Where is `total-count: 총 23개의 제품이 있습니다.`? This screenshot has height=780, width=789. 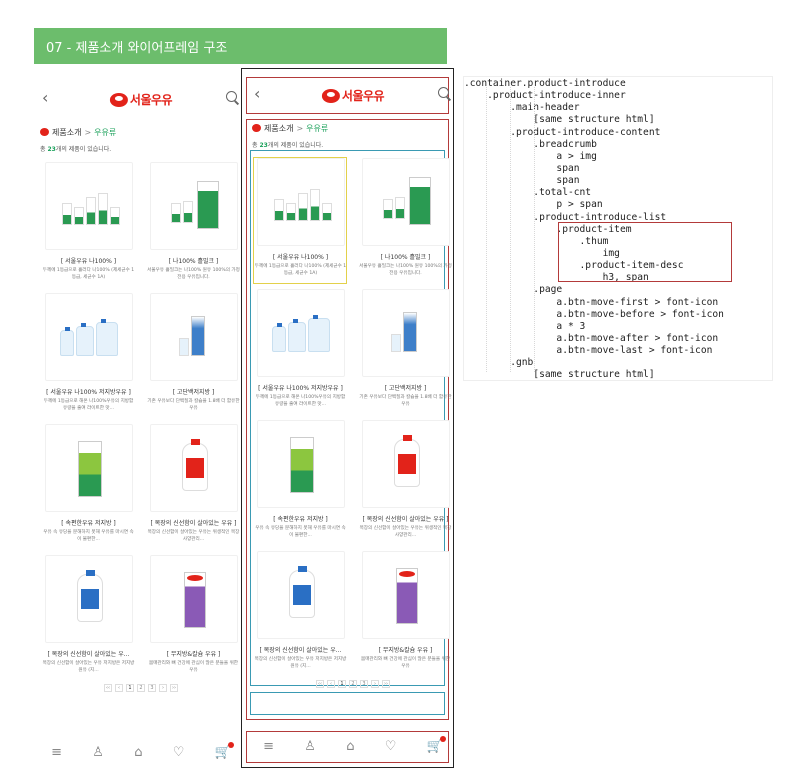
total-count: 총 23개의 제품이 있습니다. is located at coordinates (76, 149).